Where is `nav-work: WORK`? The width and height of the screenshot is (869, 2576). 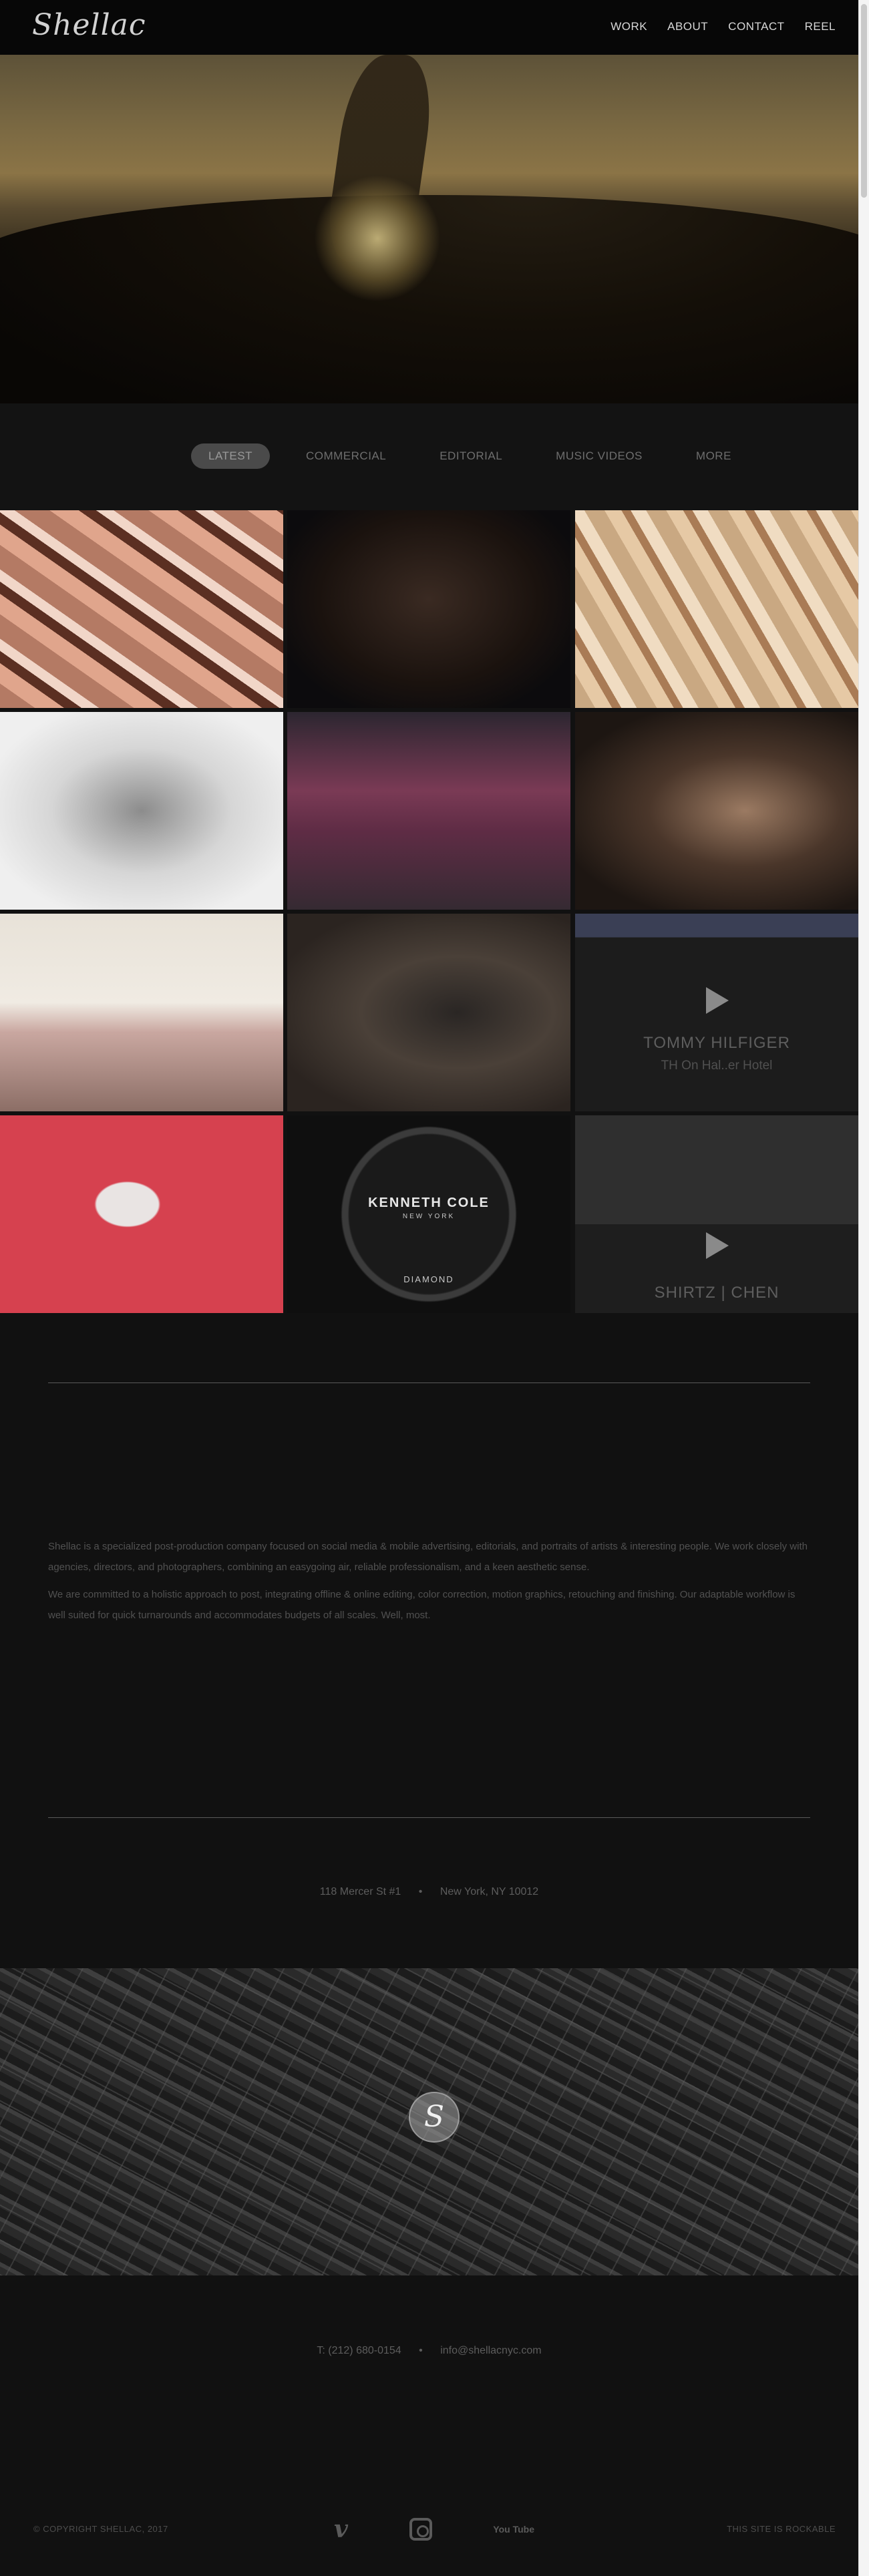 nav-work: WORK is located at coordinates (629, 26).